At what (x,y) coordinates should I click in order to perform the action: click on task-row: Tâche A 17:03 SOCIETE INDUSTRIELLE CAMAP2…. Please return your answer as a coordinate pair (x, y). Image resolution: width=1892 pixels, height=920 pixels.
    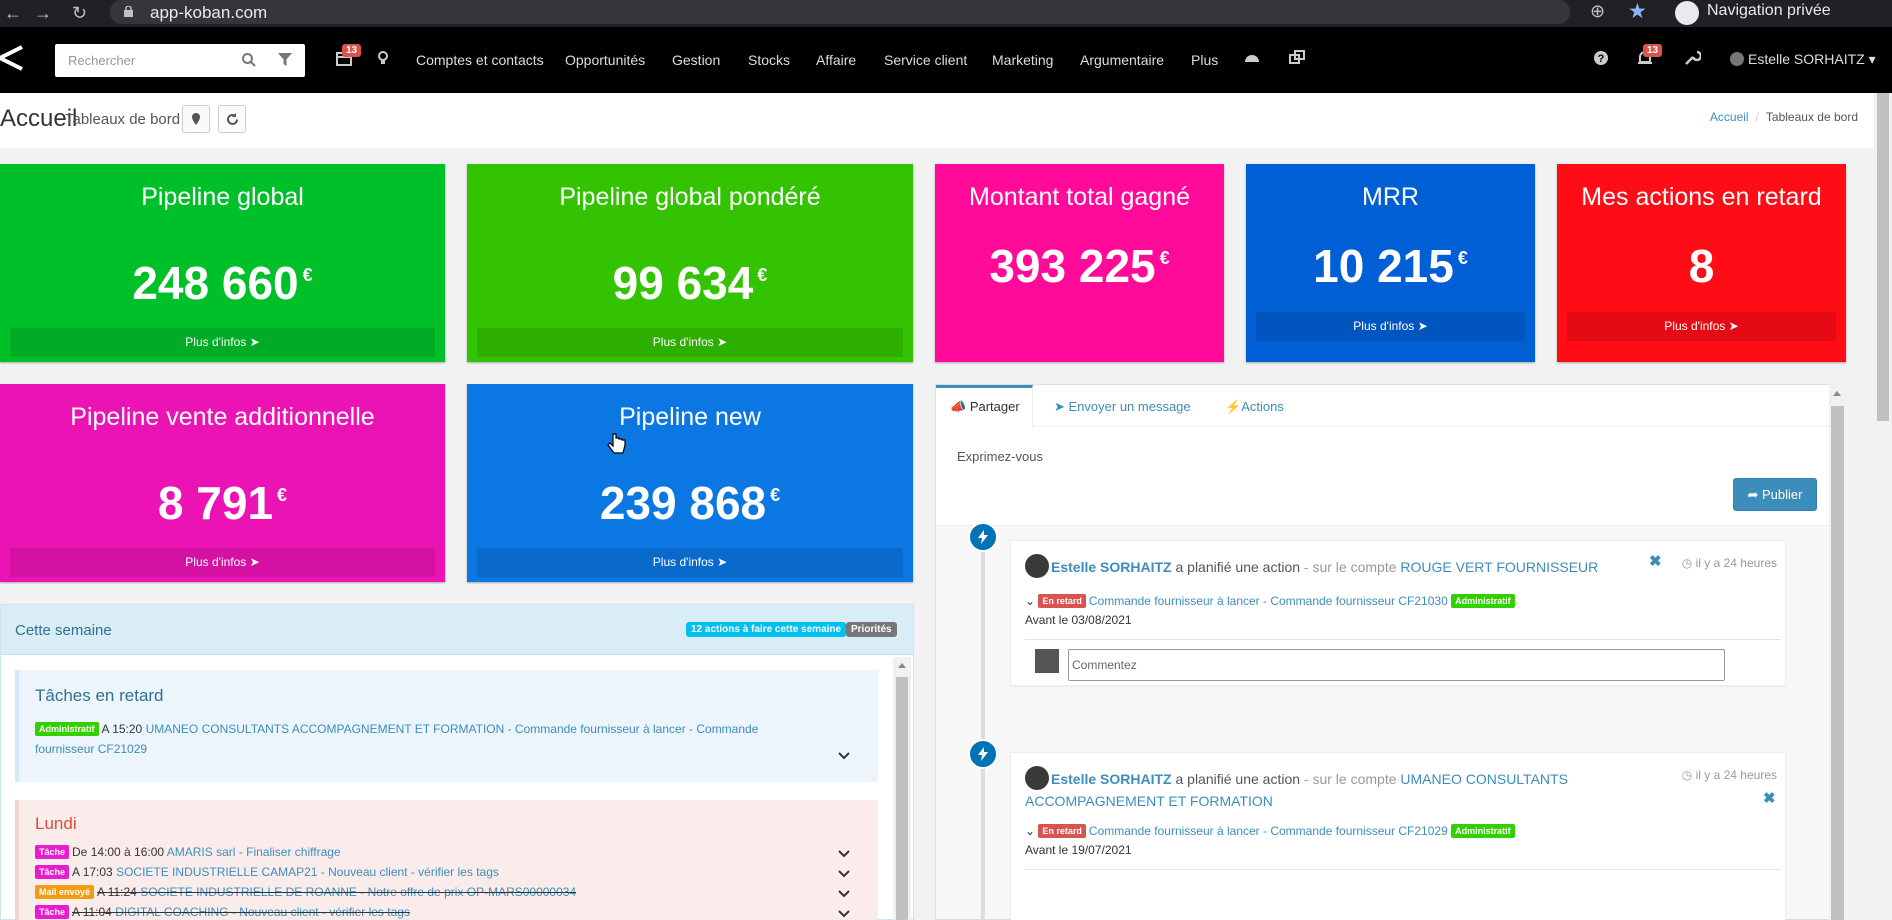
    Looking at the image, I should click on (267, 872).